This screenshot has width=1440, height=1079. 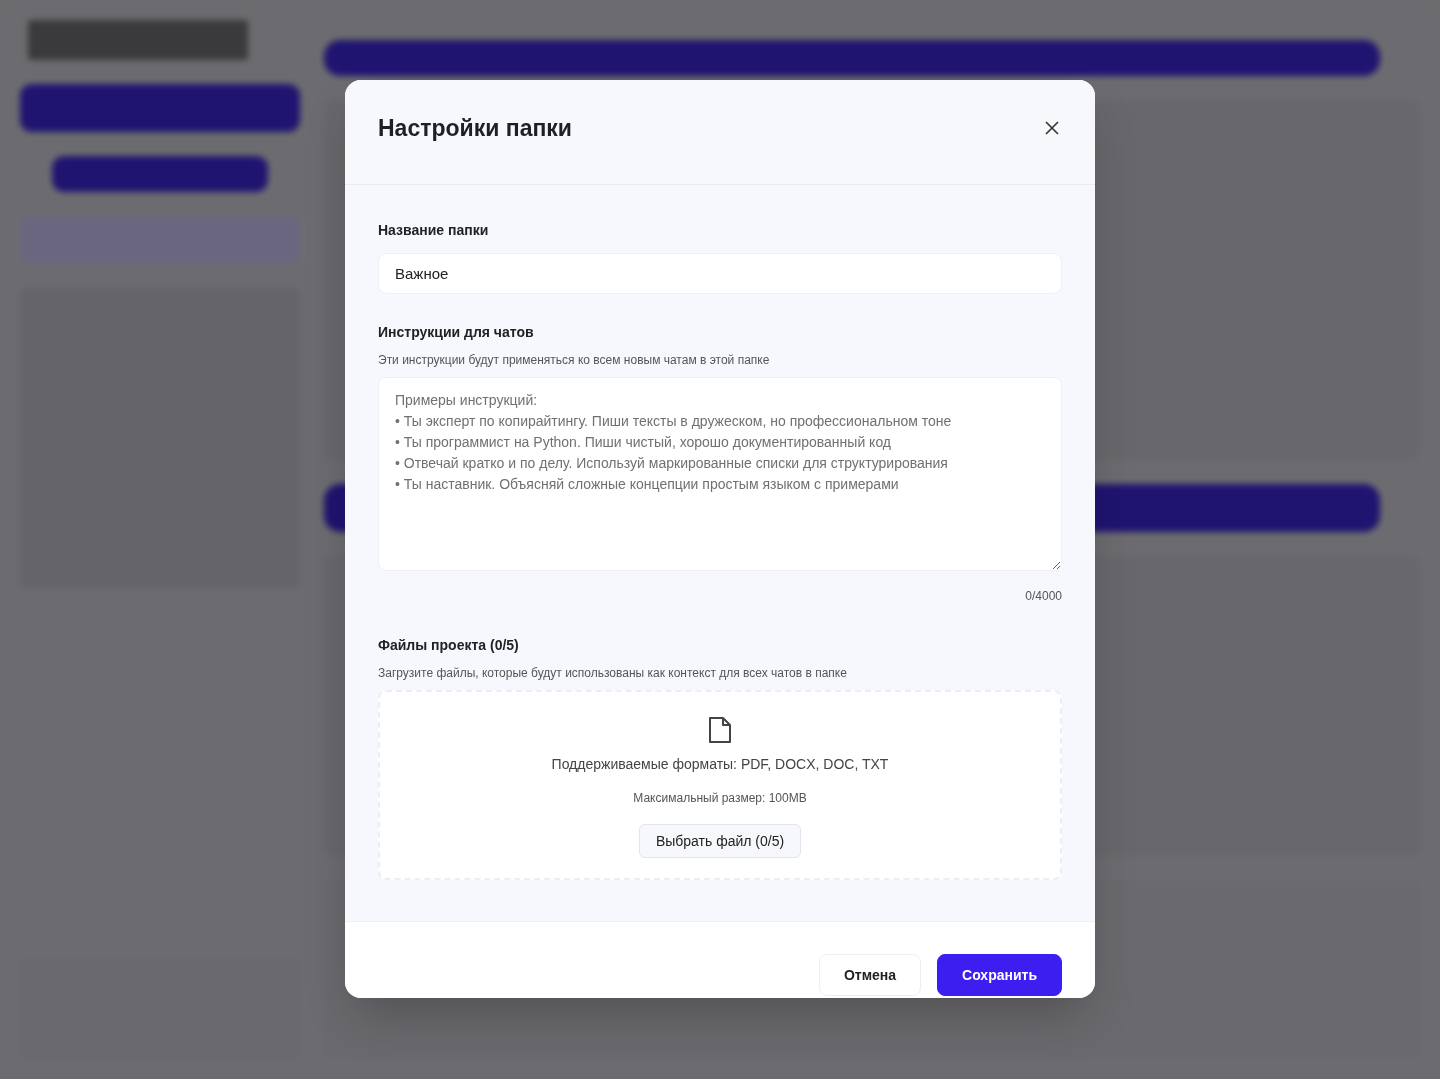 I want to click on field-label: Инструкции для чатов, so click(x=456, y=332).